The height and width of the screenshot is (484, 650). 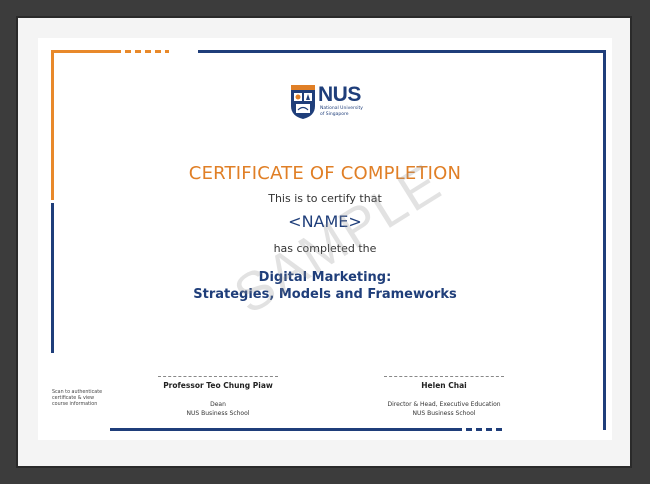 What do you see at coordinates (325, 248) in the screenshot?
I see `completed-text: has completed the` at bounding box center [325, 248].